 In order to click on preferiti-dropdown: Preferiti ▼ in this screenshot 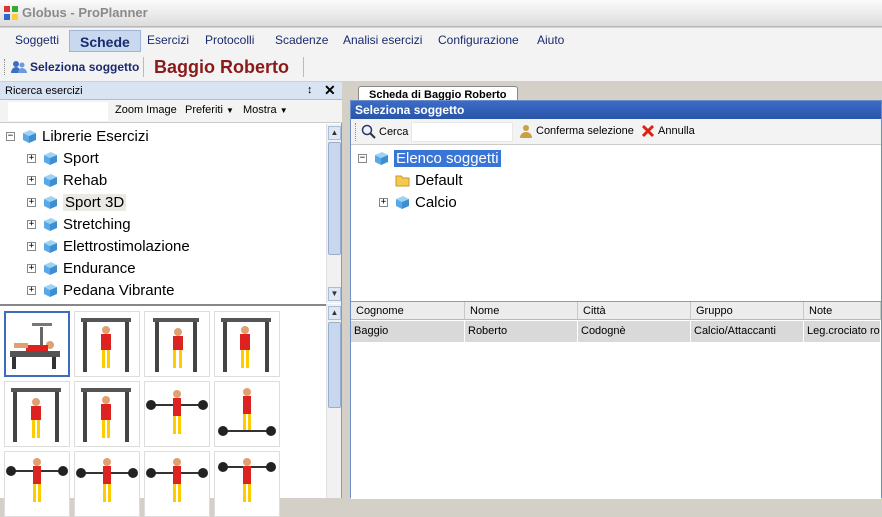, I will do `click(209, 110)`.